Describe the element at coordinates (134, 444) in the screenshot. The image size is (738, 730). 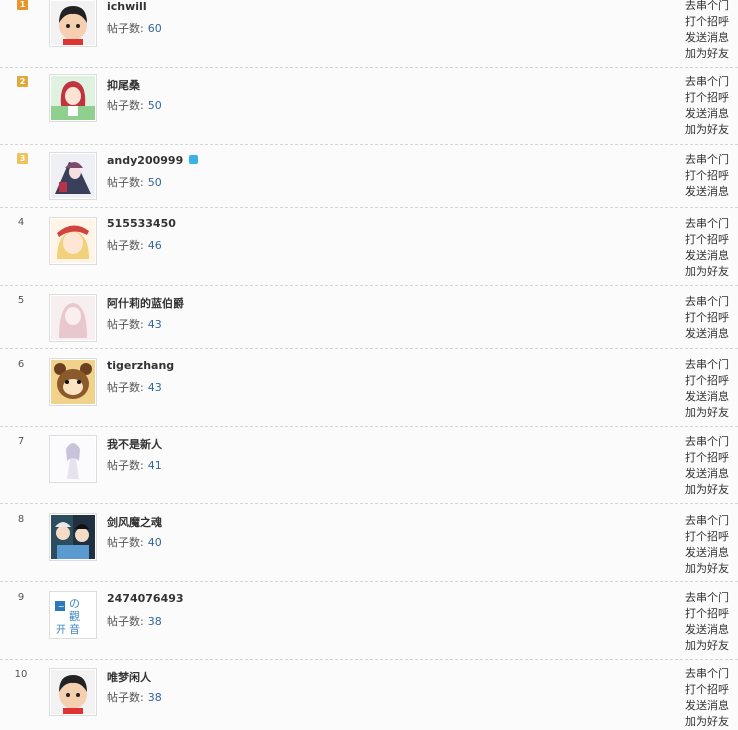
I see `username-link: 我不是新人` at that location.